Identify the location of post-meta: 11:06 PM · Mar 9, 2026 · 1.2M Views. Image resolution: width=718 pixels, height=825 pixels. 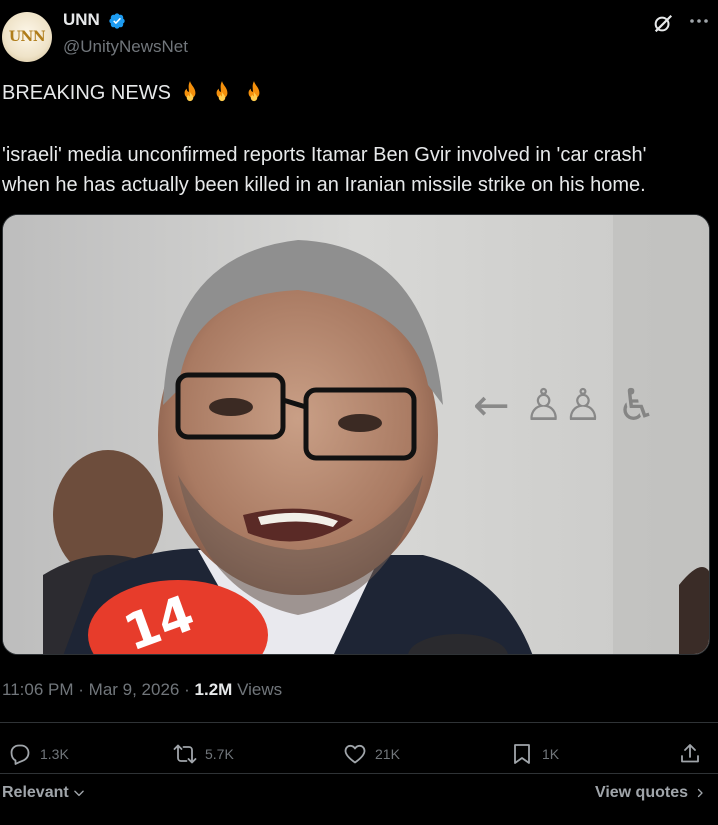
(142, 690).